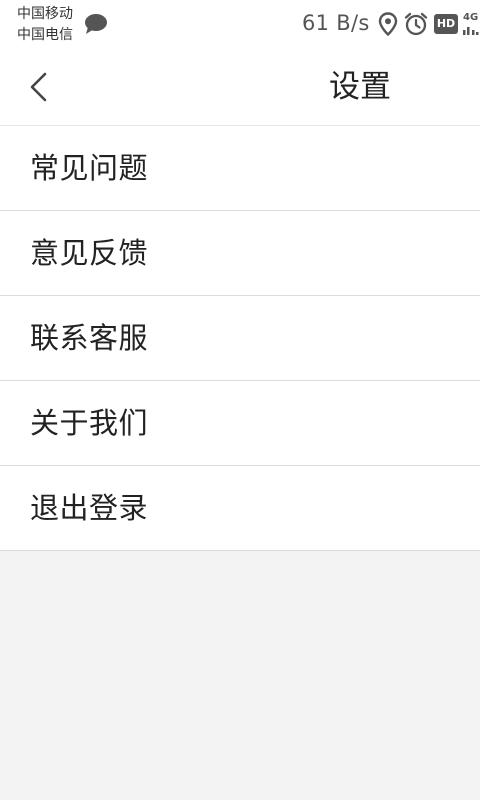  I want to click on location-icon, so click(388, 24).